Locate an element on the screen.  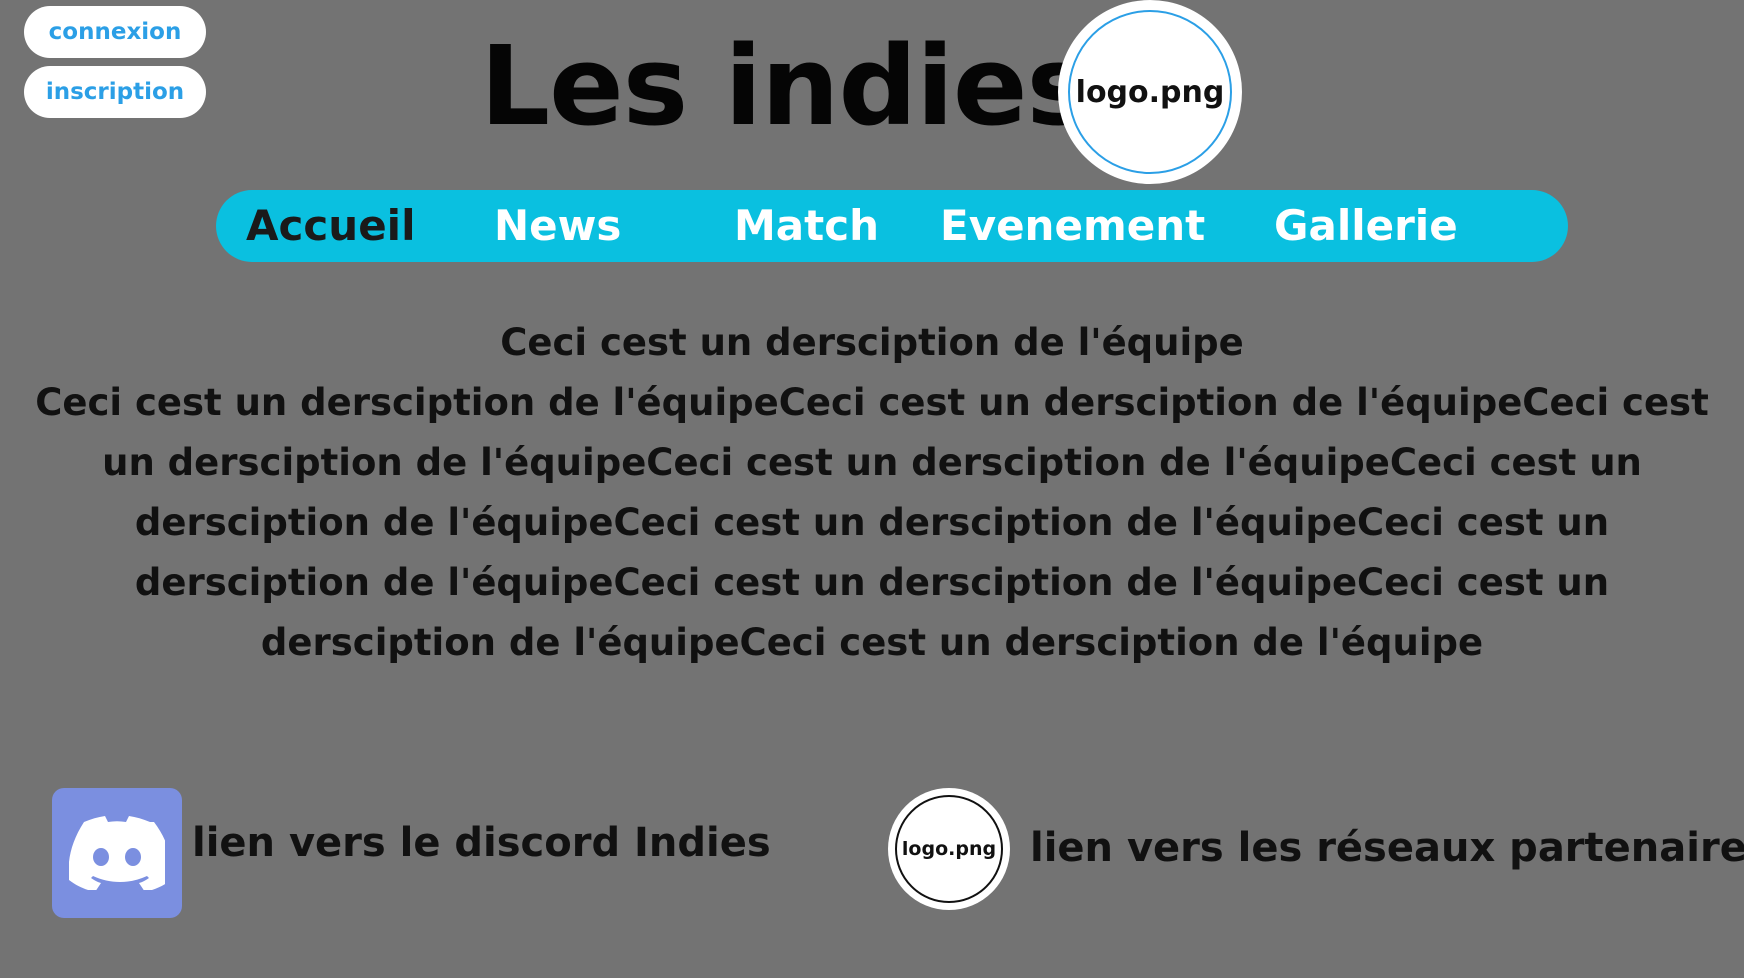
discord-icon is located at coordinates (117, 853).